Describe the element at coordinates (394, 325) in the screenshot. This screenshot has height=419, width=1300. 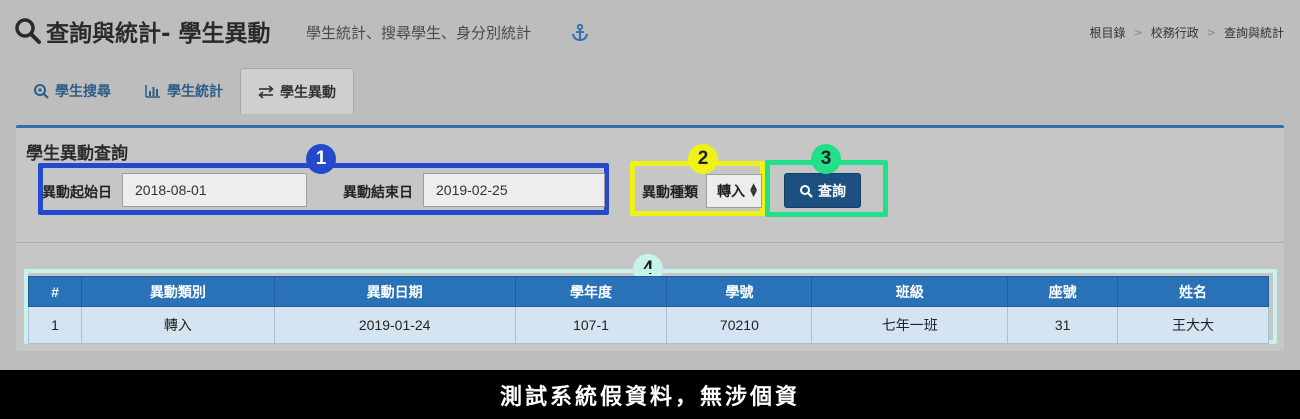
I see `table-cell: 2019-01-24` at that location.